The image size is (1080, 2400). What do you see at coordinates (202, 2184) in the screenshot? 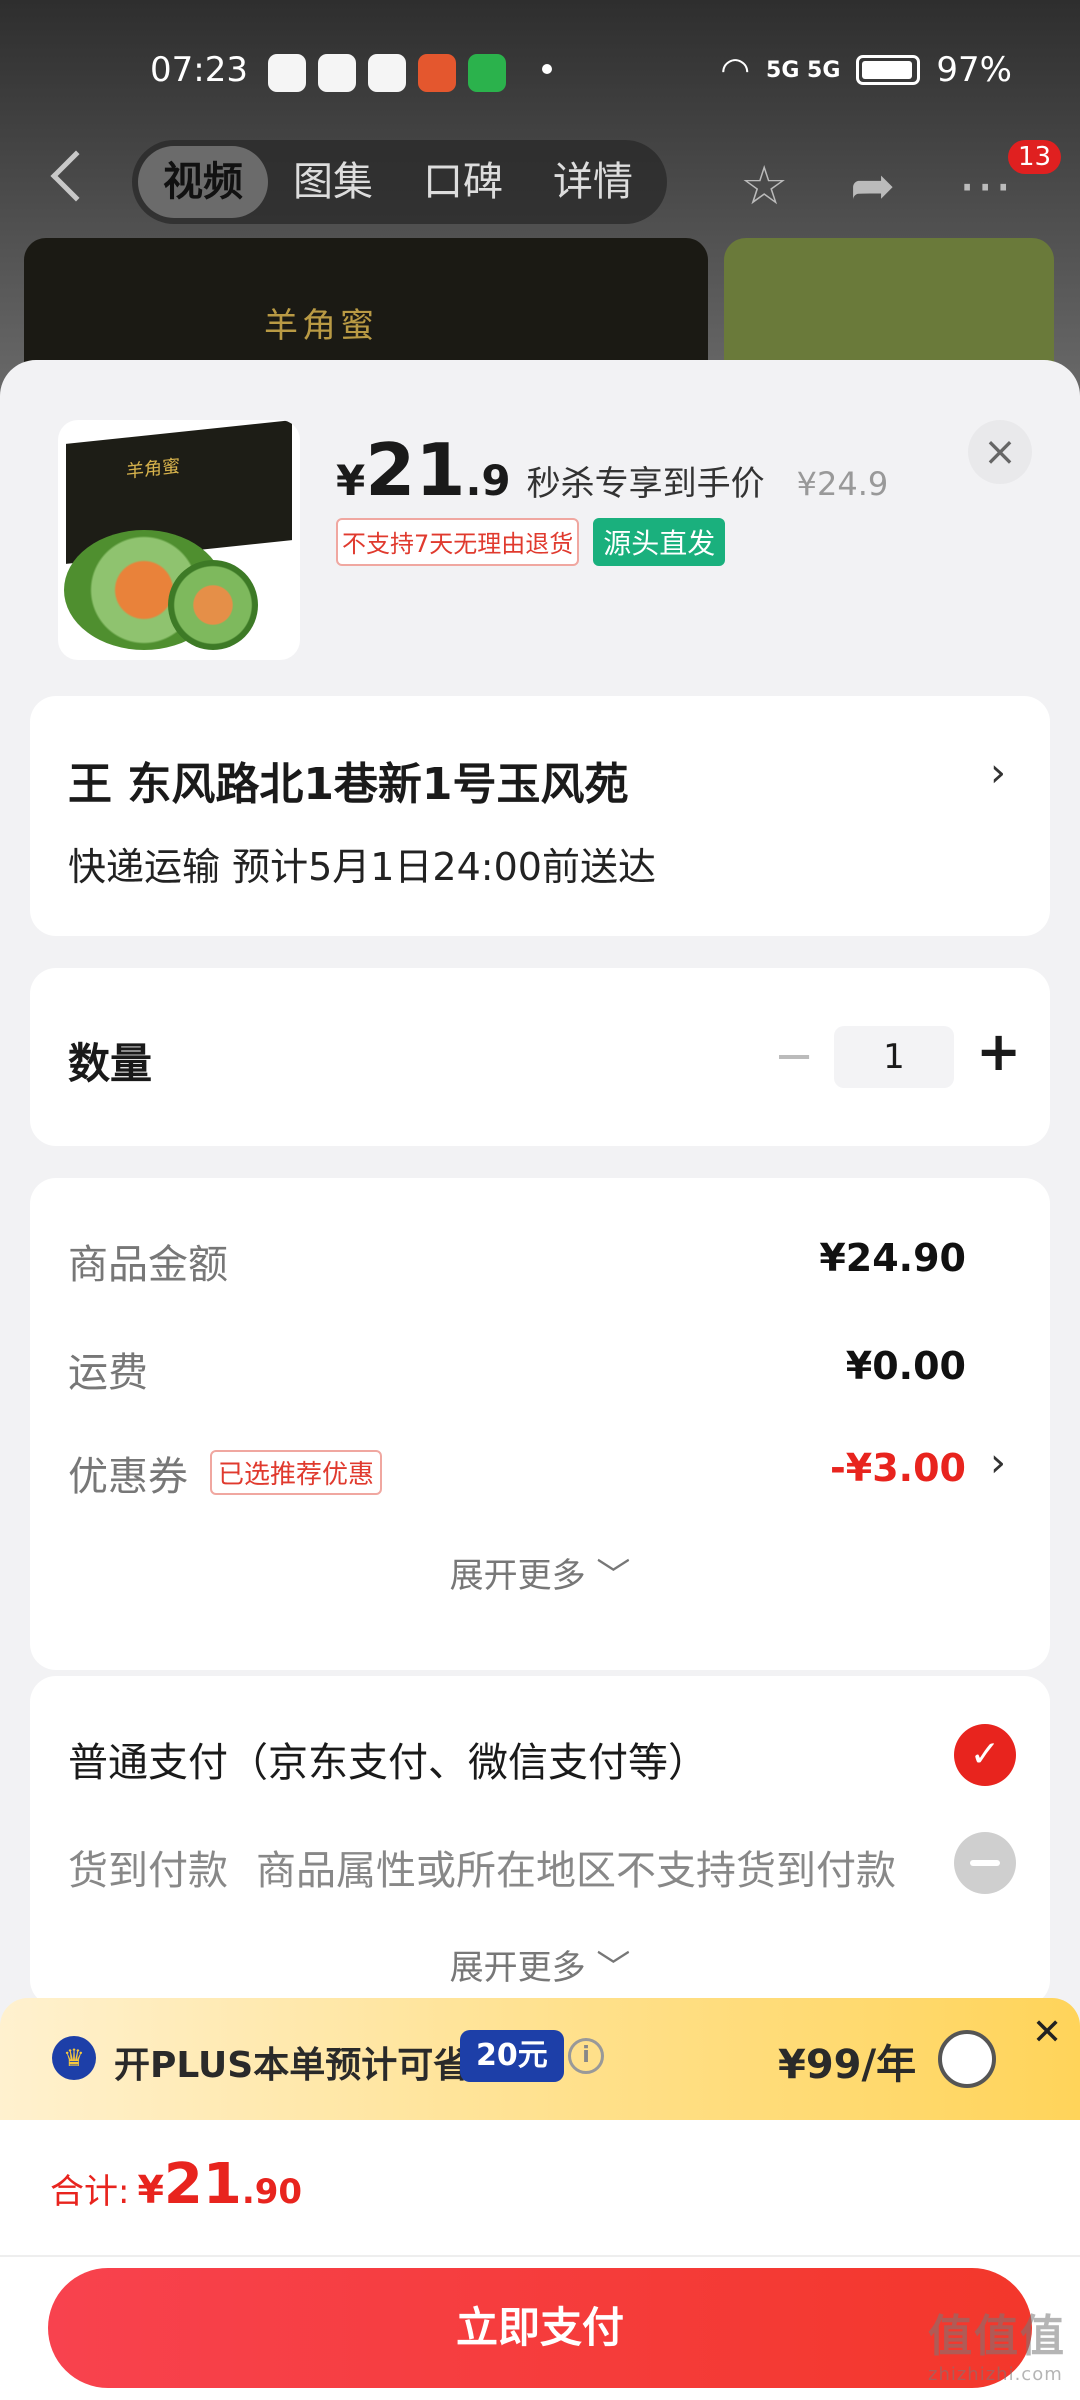
I see `total-integer: 21` at bounding box center [202, 2184].